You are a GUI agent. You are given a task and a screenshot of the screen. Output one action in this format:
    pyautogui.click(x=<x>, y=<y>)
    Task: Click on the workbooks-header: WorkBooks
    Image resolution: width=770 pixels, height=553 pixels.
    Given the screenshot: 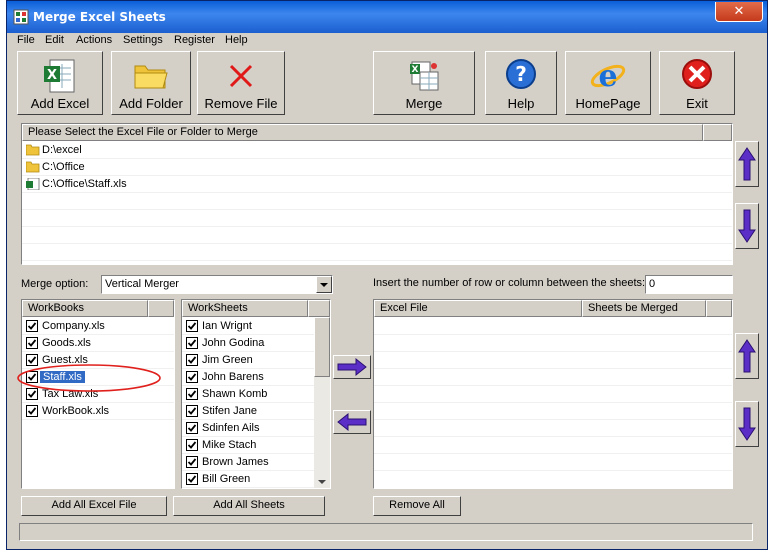 What is the action you would take?
    pyautogui.click(x=85, y=308)
    